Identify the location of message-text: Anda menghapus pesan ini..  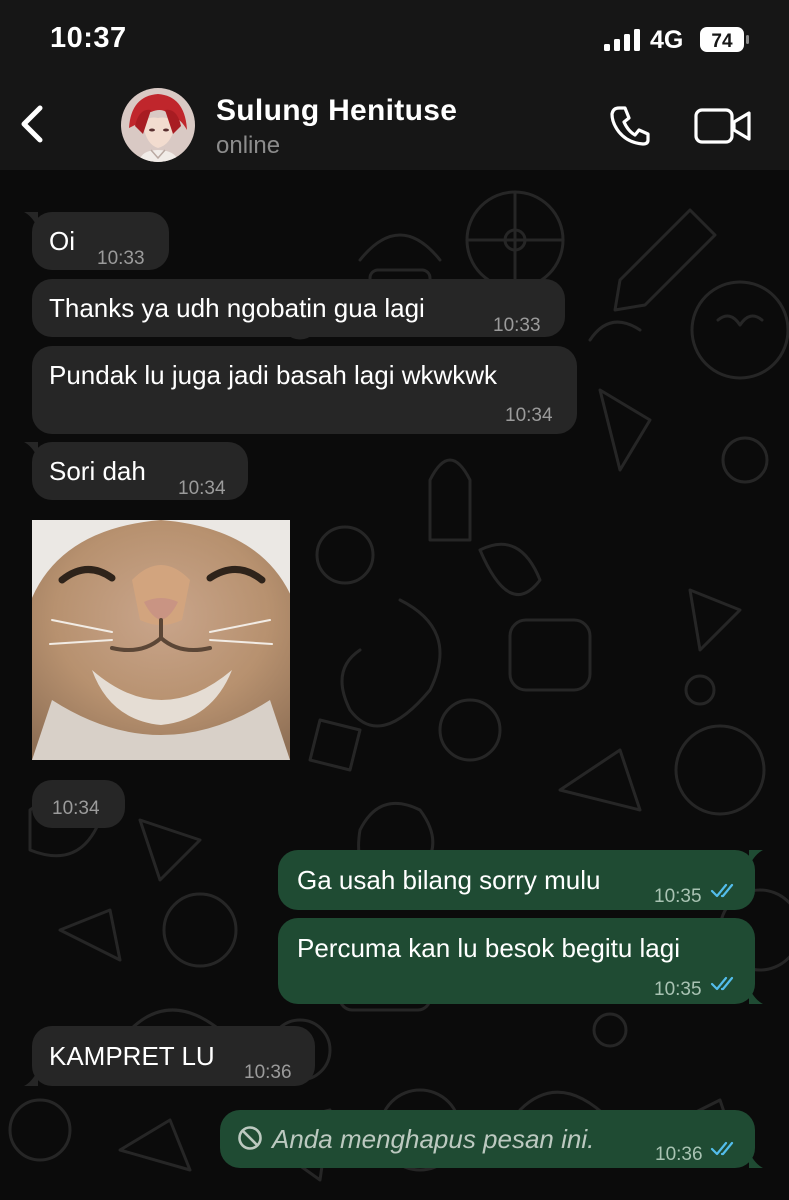
(433, 1139).